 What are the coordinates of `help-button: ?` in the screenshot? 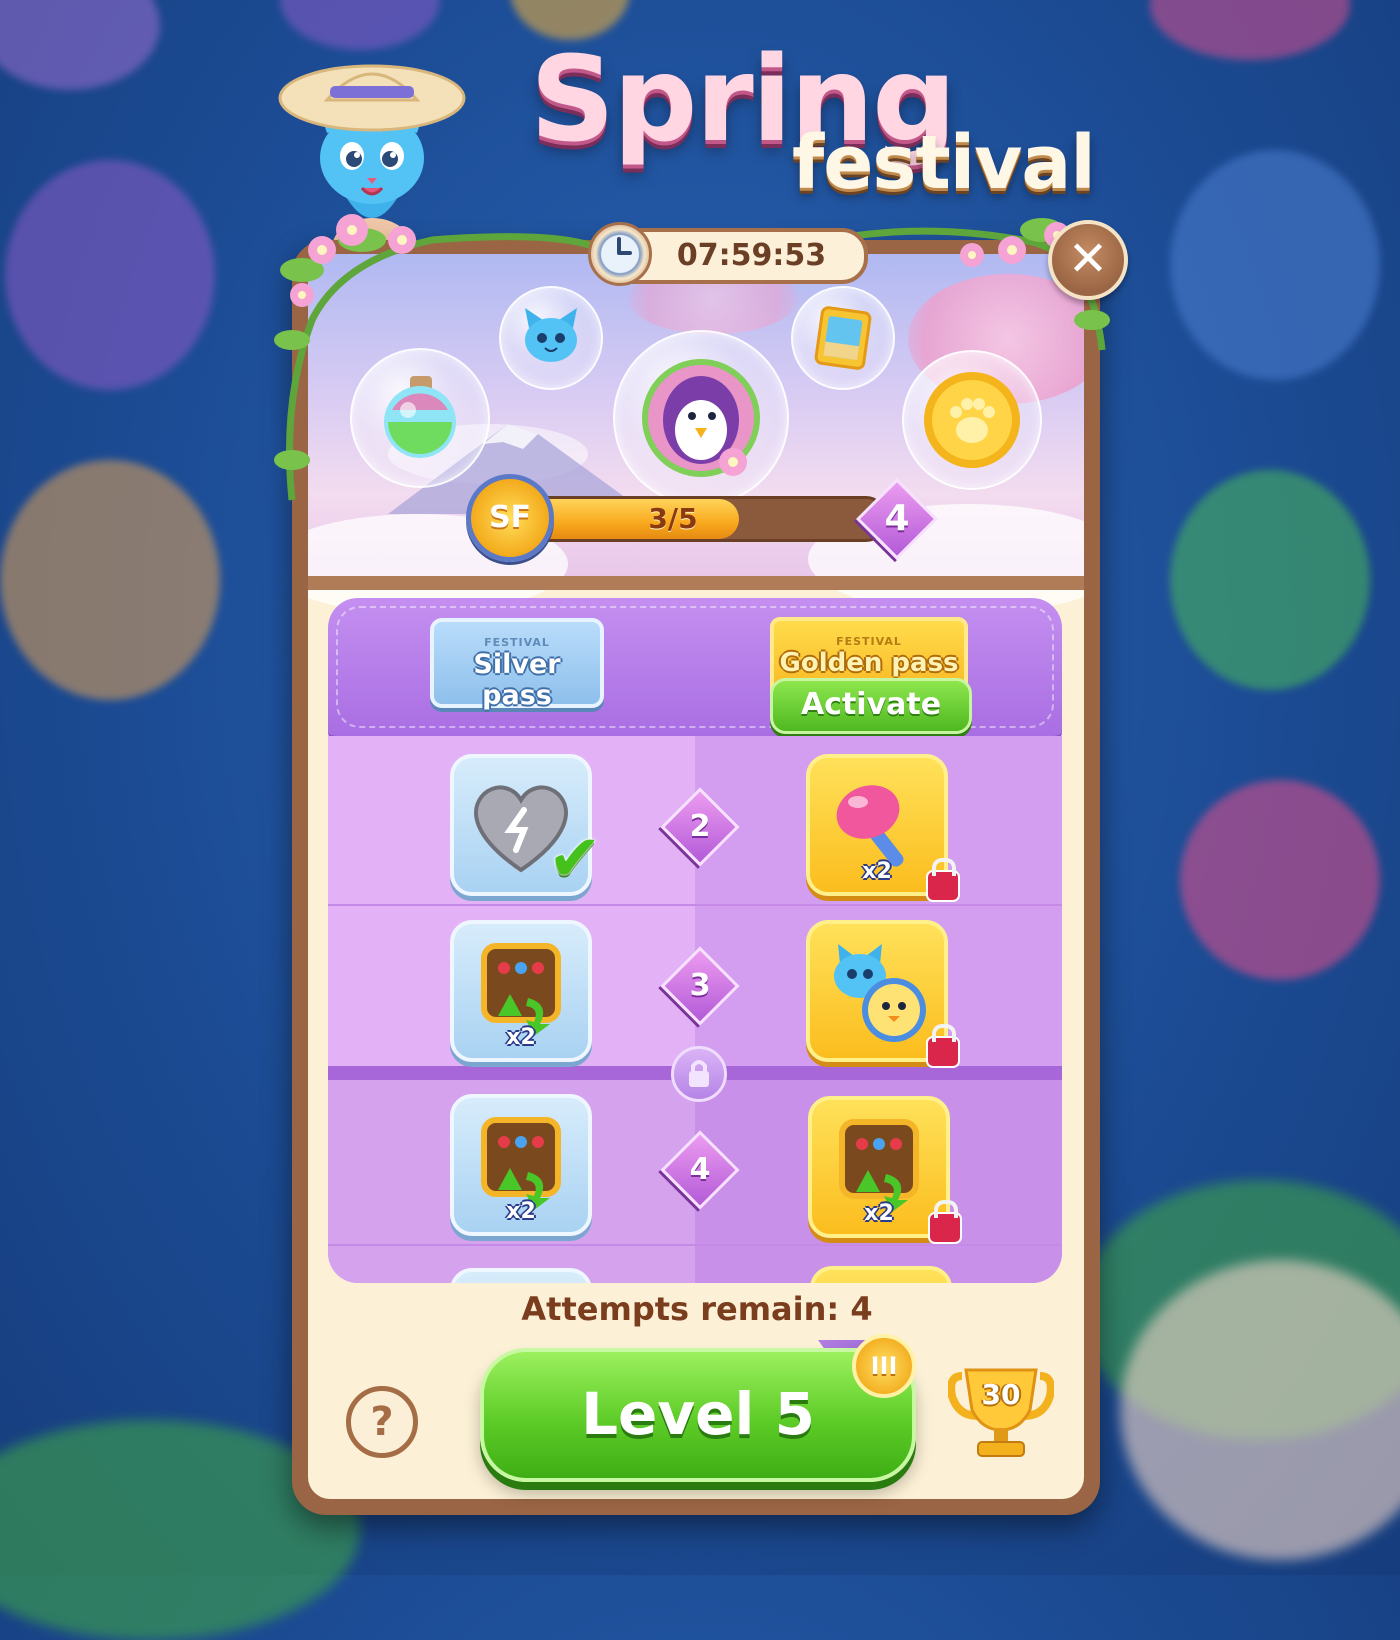 It's located at (382, 1422).